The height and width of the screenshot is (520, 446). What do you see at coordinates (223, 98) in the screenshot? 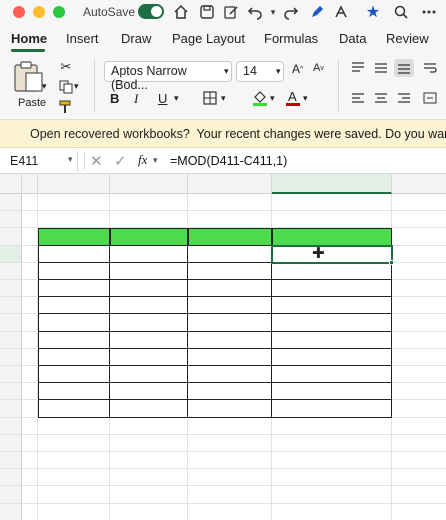
I see `borders-dropdown-icon: ▾` at bounding box center [223, 98].